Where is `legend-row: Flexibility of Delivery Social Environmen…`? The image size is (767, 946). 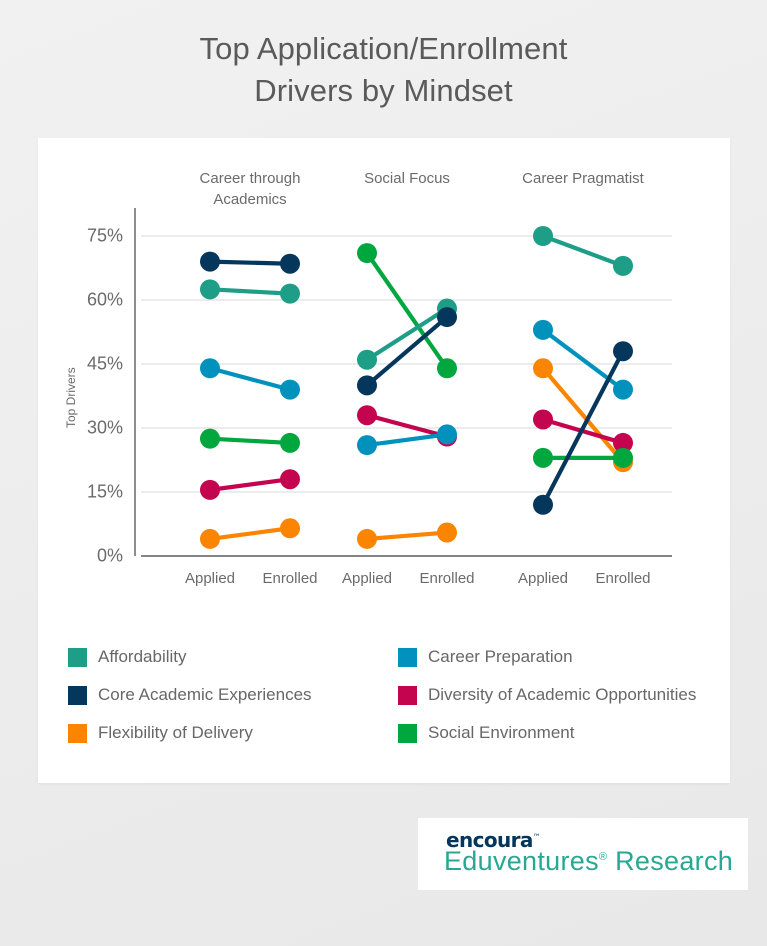
legend-row: Flexibility of Delivery Social Environmen… is located at coordinates (398, 733).